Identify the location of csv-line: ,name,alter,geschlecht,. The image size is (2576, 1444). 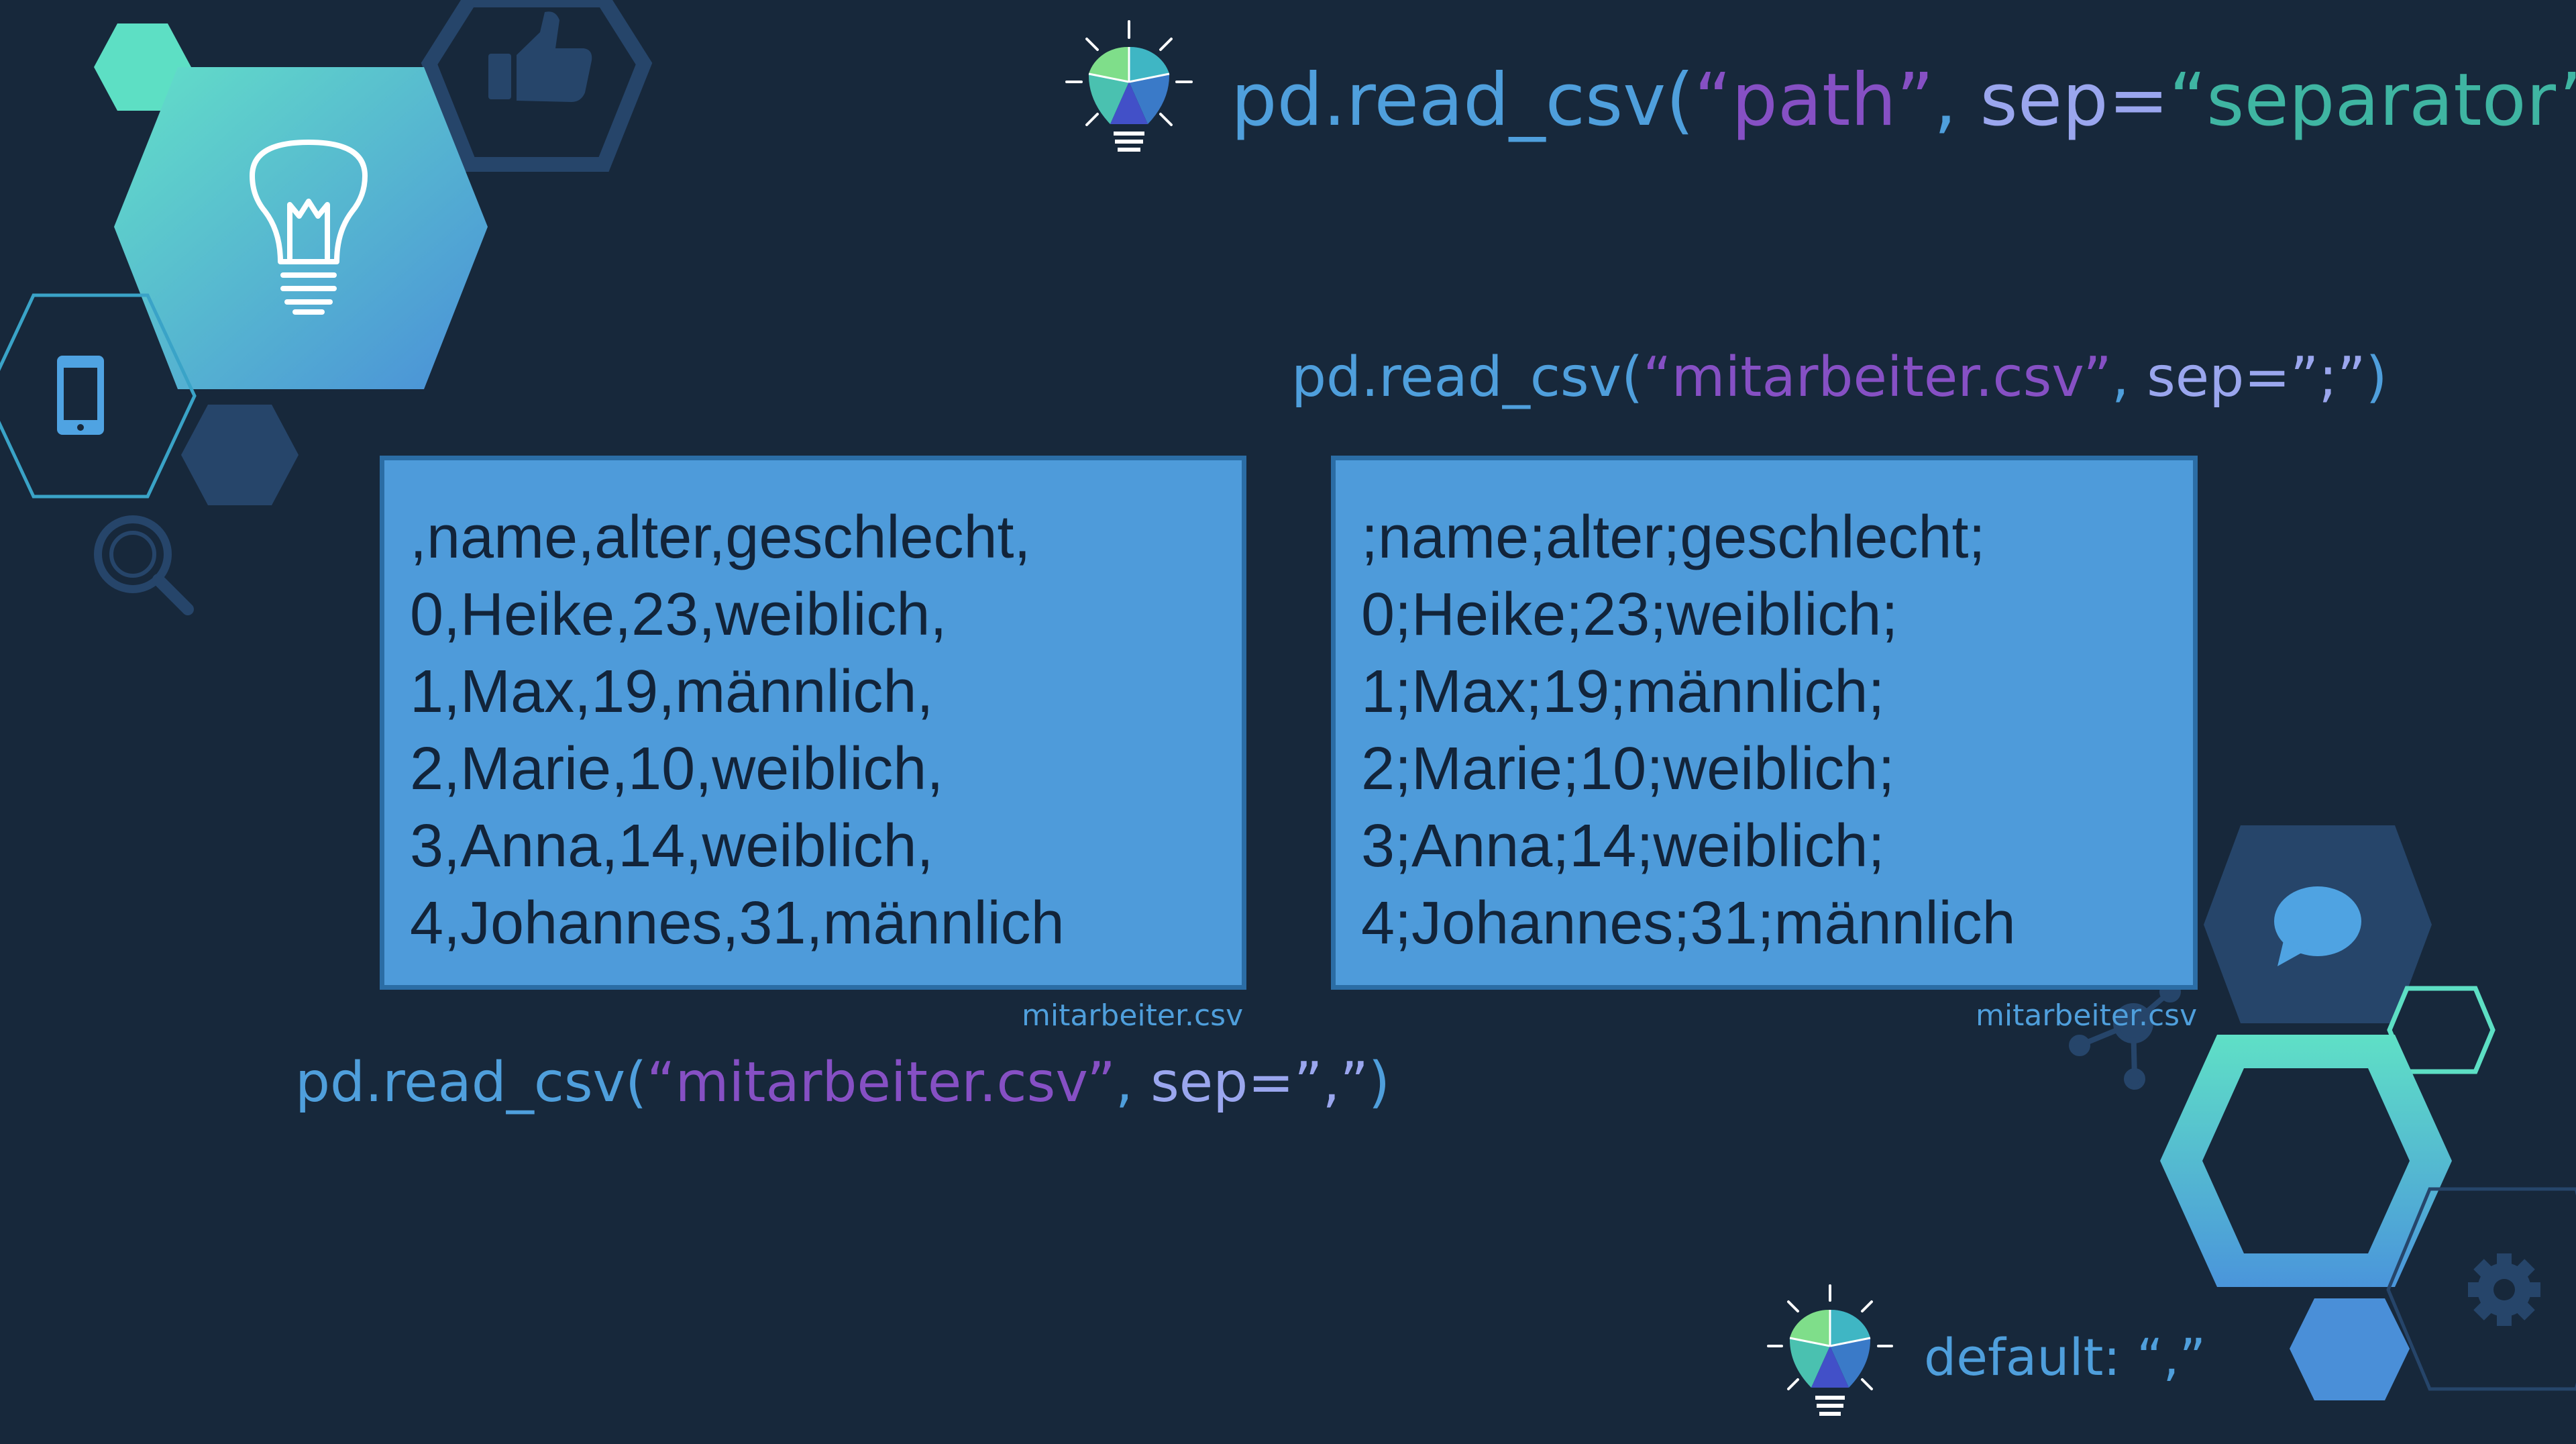
(720, 537).